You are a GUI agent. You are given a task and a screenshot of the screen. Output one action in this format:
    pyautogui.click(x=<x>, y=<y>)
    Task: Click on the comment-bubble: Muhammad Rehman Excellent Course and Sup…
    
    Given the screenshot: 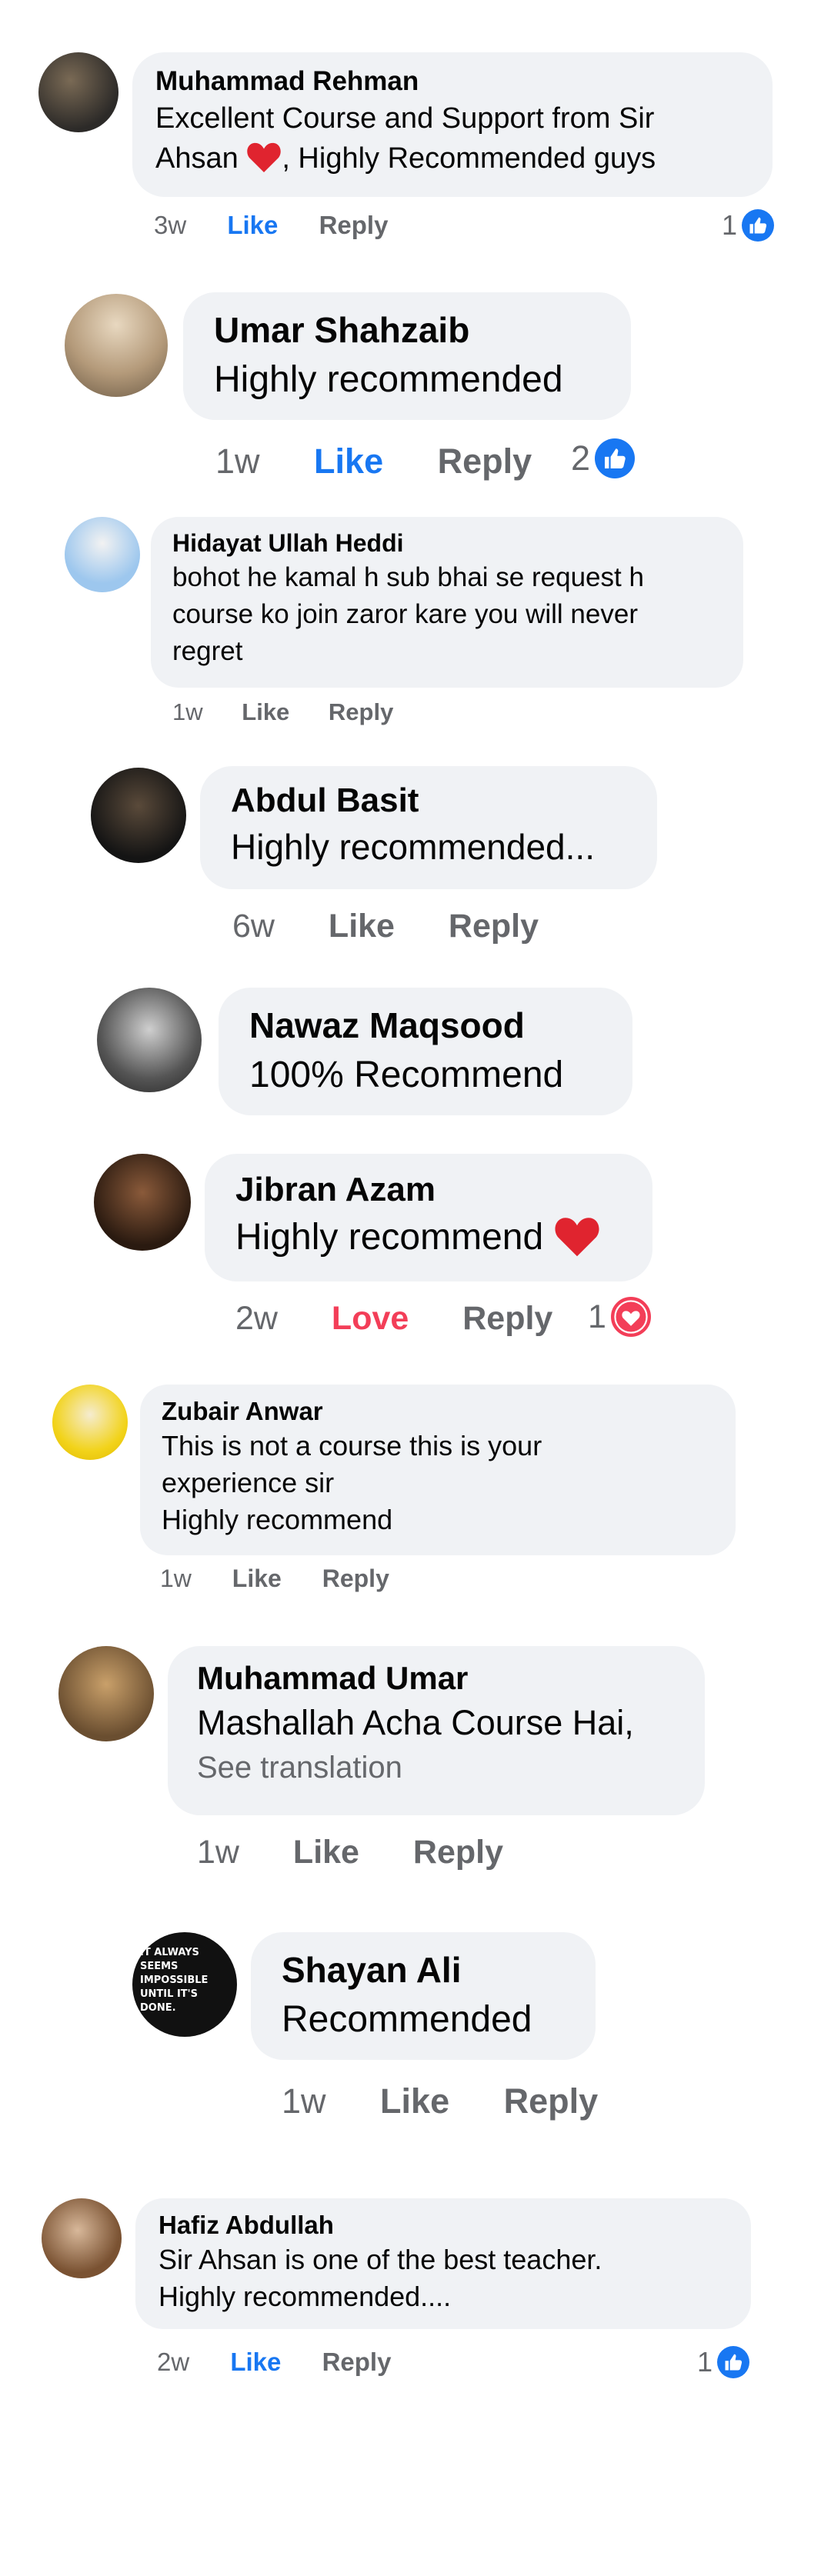 What is the action you would take?
    pyautogui.click(x=452, y=124)
    